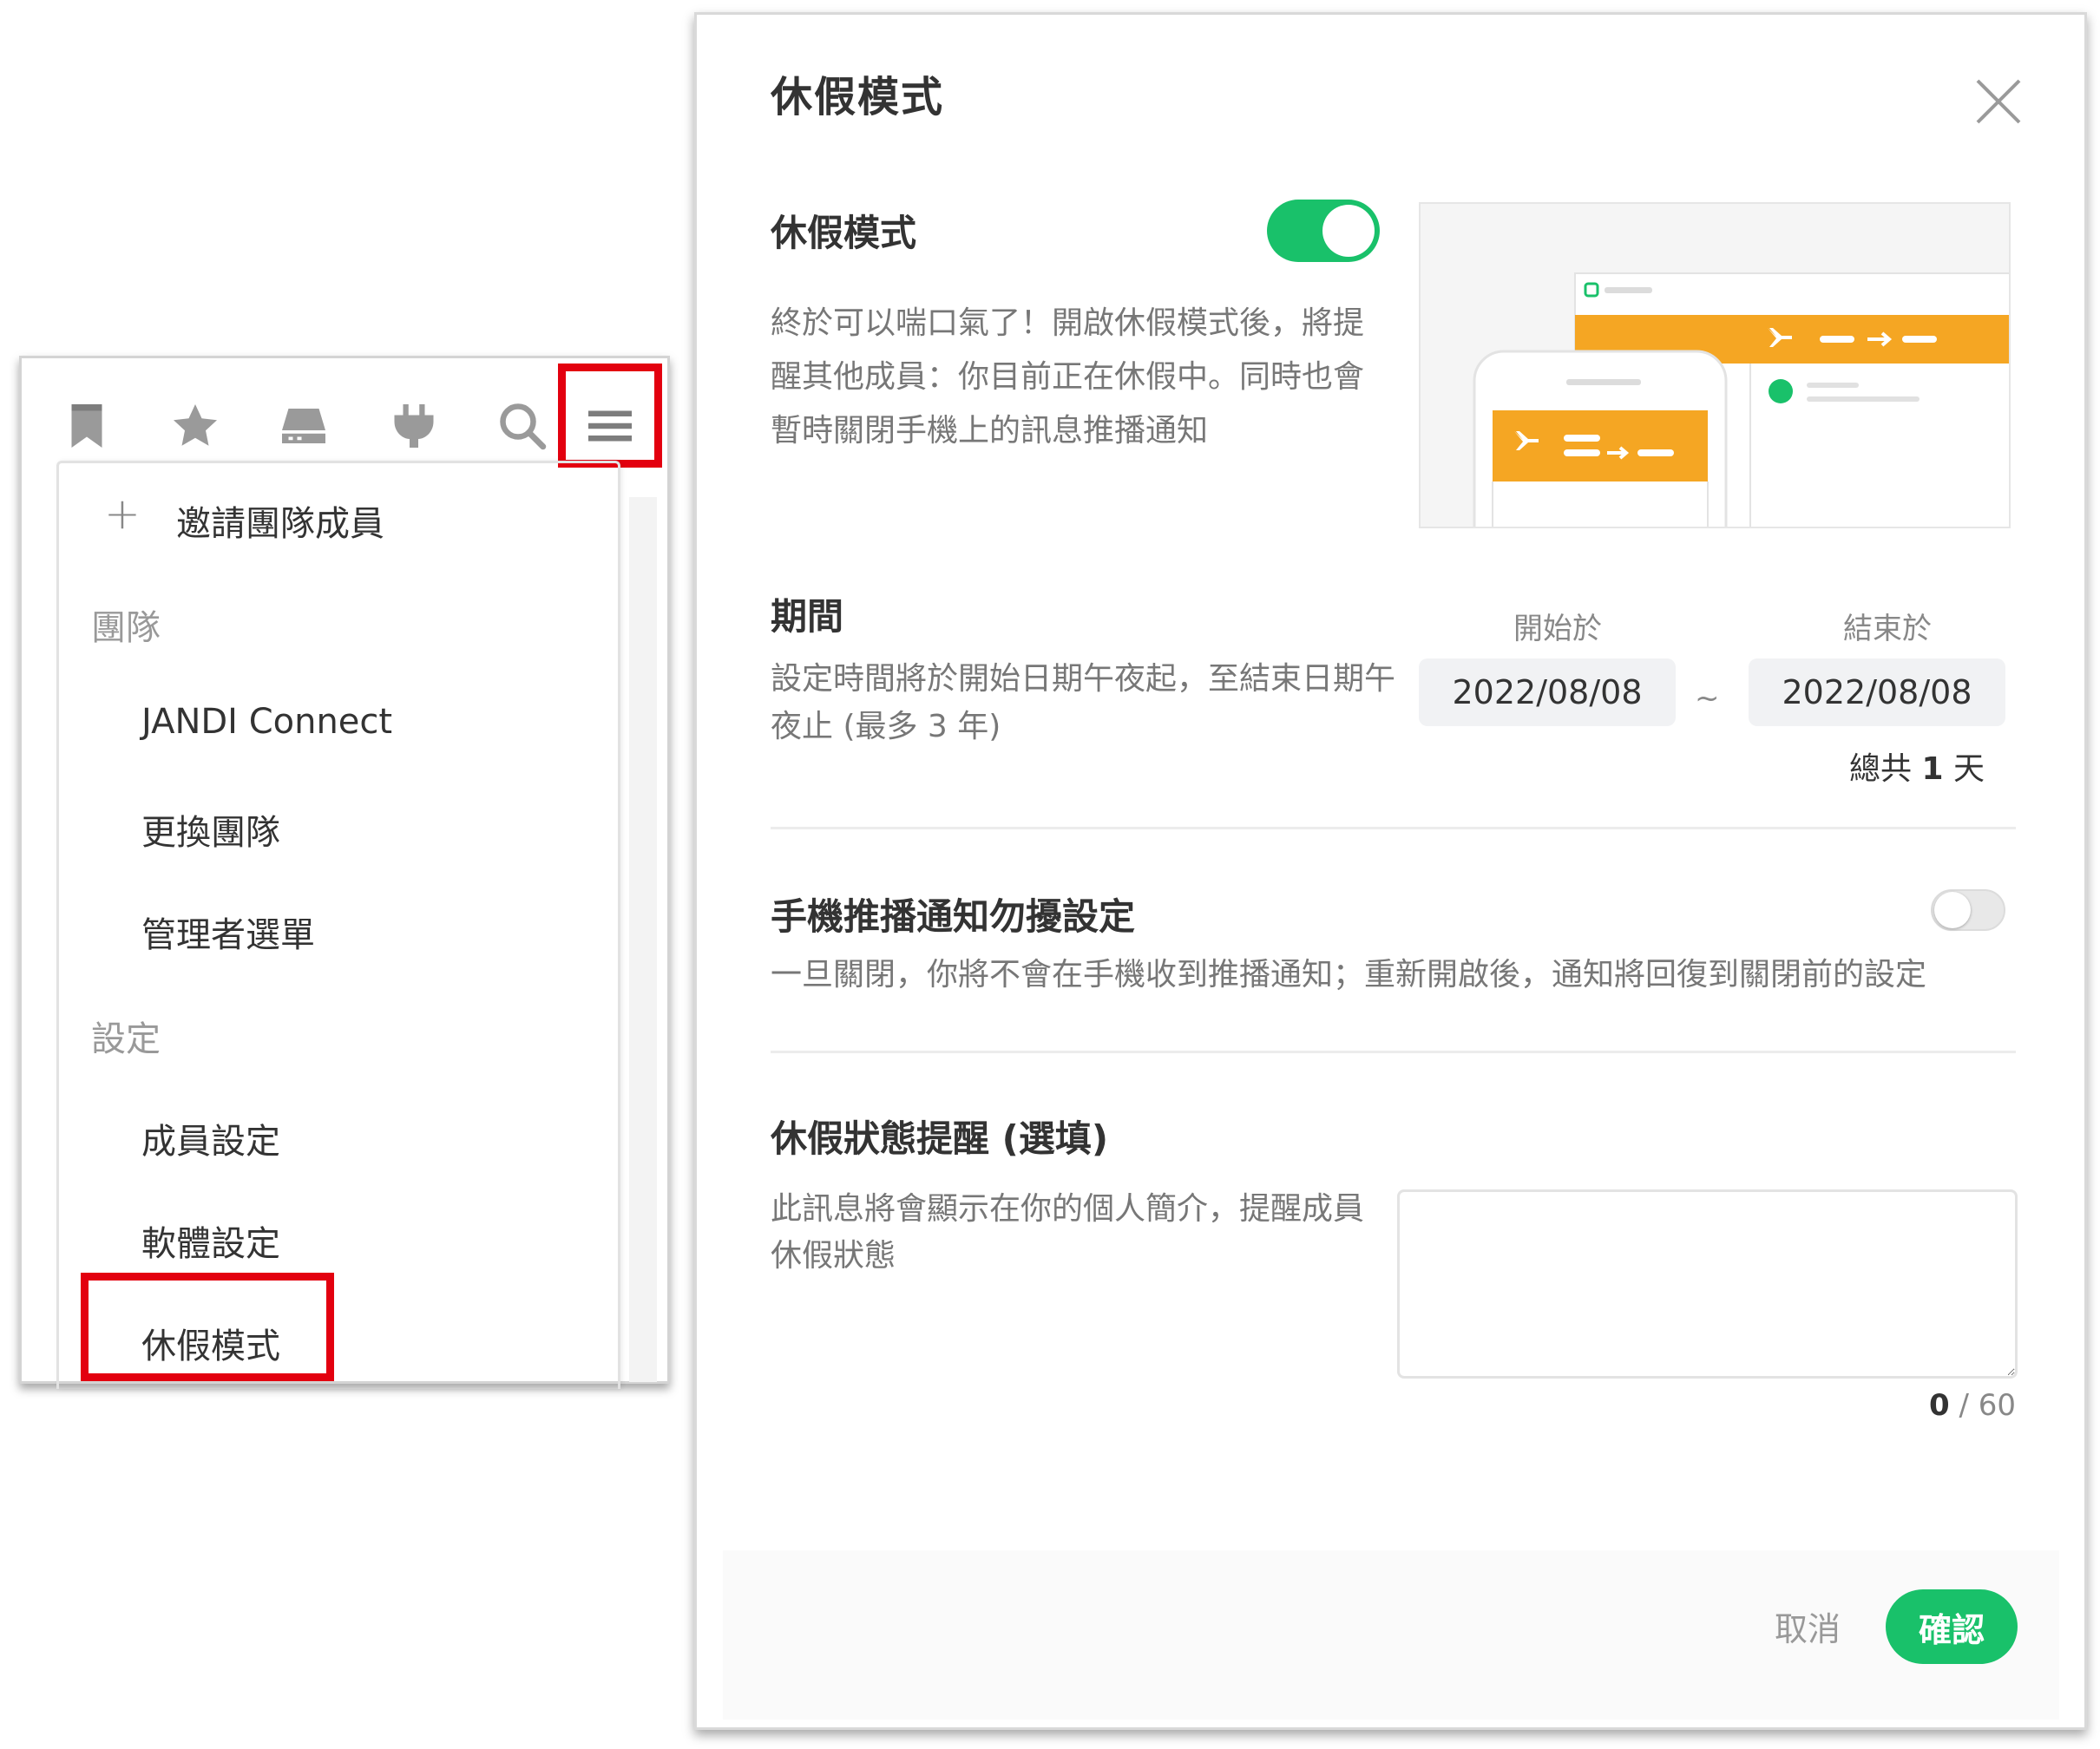 The width and height of the screenshot is (2100, 1749). What do you see at coordinates (1068, 1233) in the screenshot?
I see `status-message-description: 此訊息將會顯示在你的個人簡介，提醒成員休假狀態` at bounding box center [1068, 1233].